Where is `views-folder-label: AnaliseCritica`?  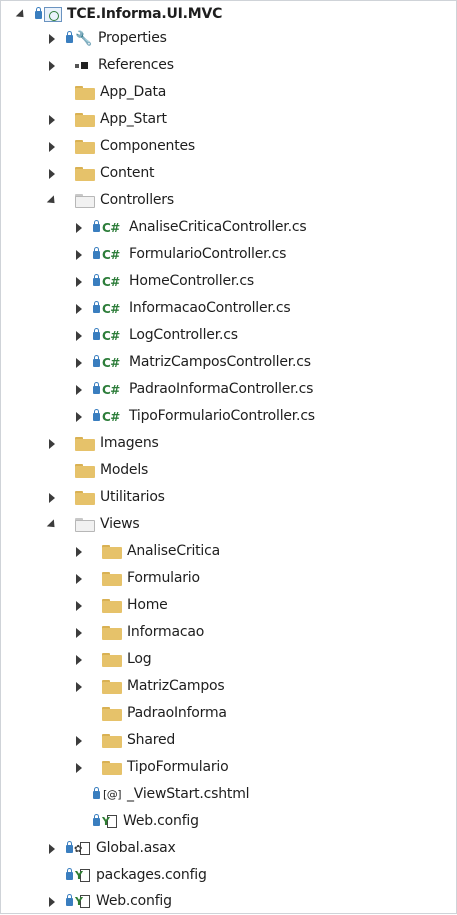 views-folder-label: AnaliseCritica is located at coordinates (173, 551).